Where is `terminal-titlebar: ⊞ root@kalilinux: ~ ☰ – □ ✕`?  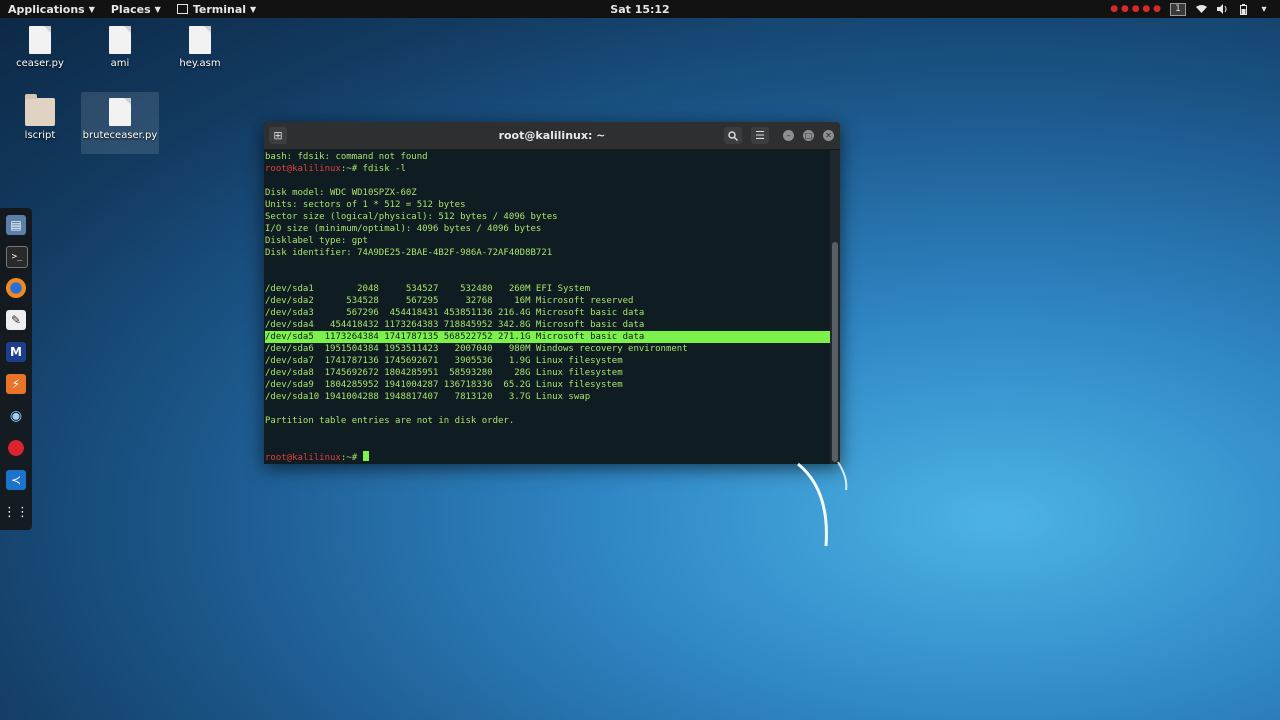 terminal-titlebar: ⊞ root@kalilinux: ~ ☰ – □ ✕ is located at coordinates (552, 136).